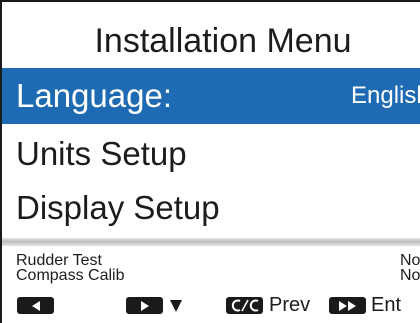 Image resolution: width=420 pixels, height=323 pixels. I want to click on status-value: No, so click(410, 275).